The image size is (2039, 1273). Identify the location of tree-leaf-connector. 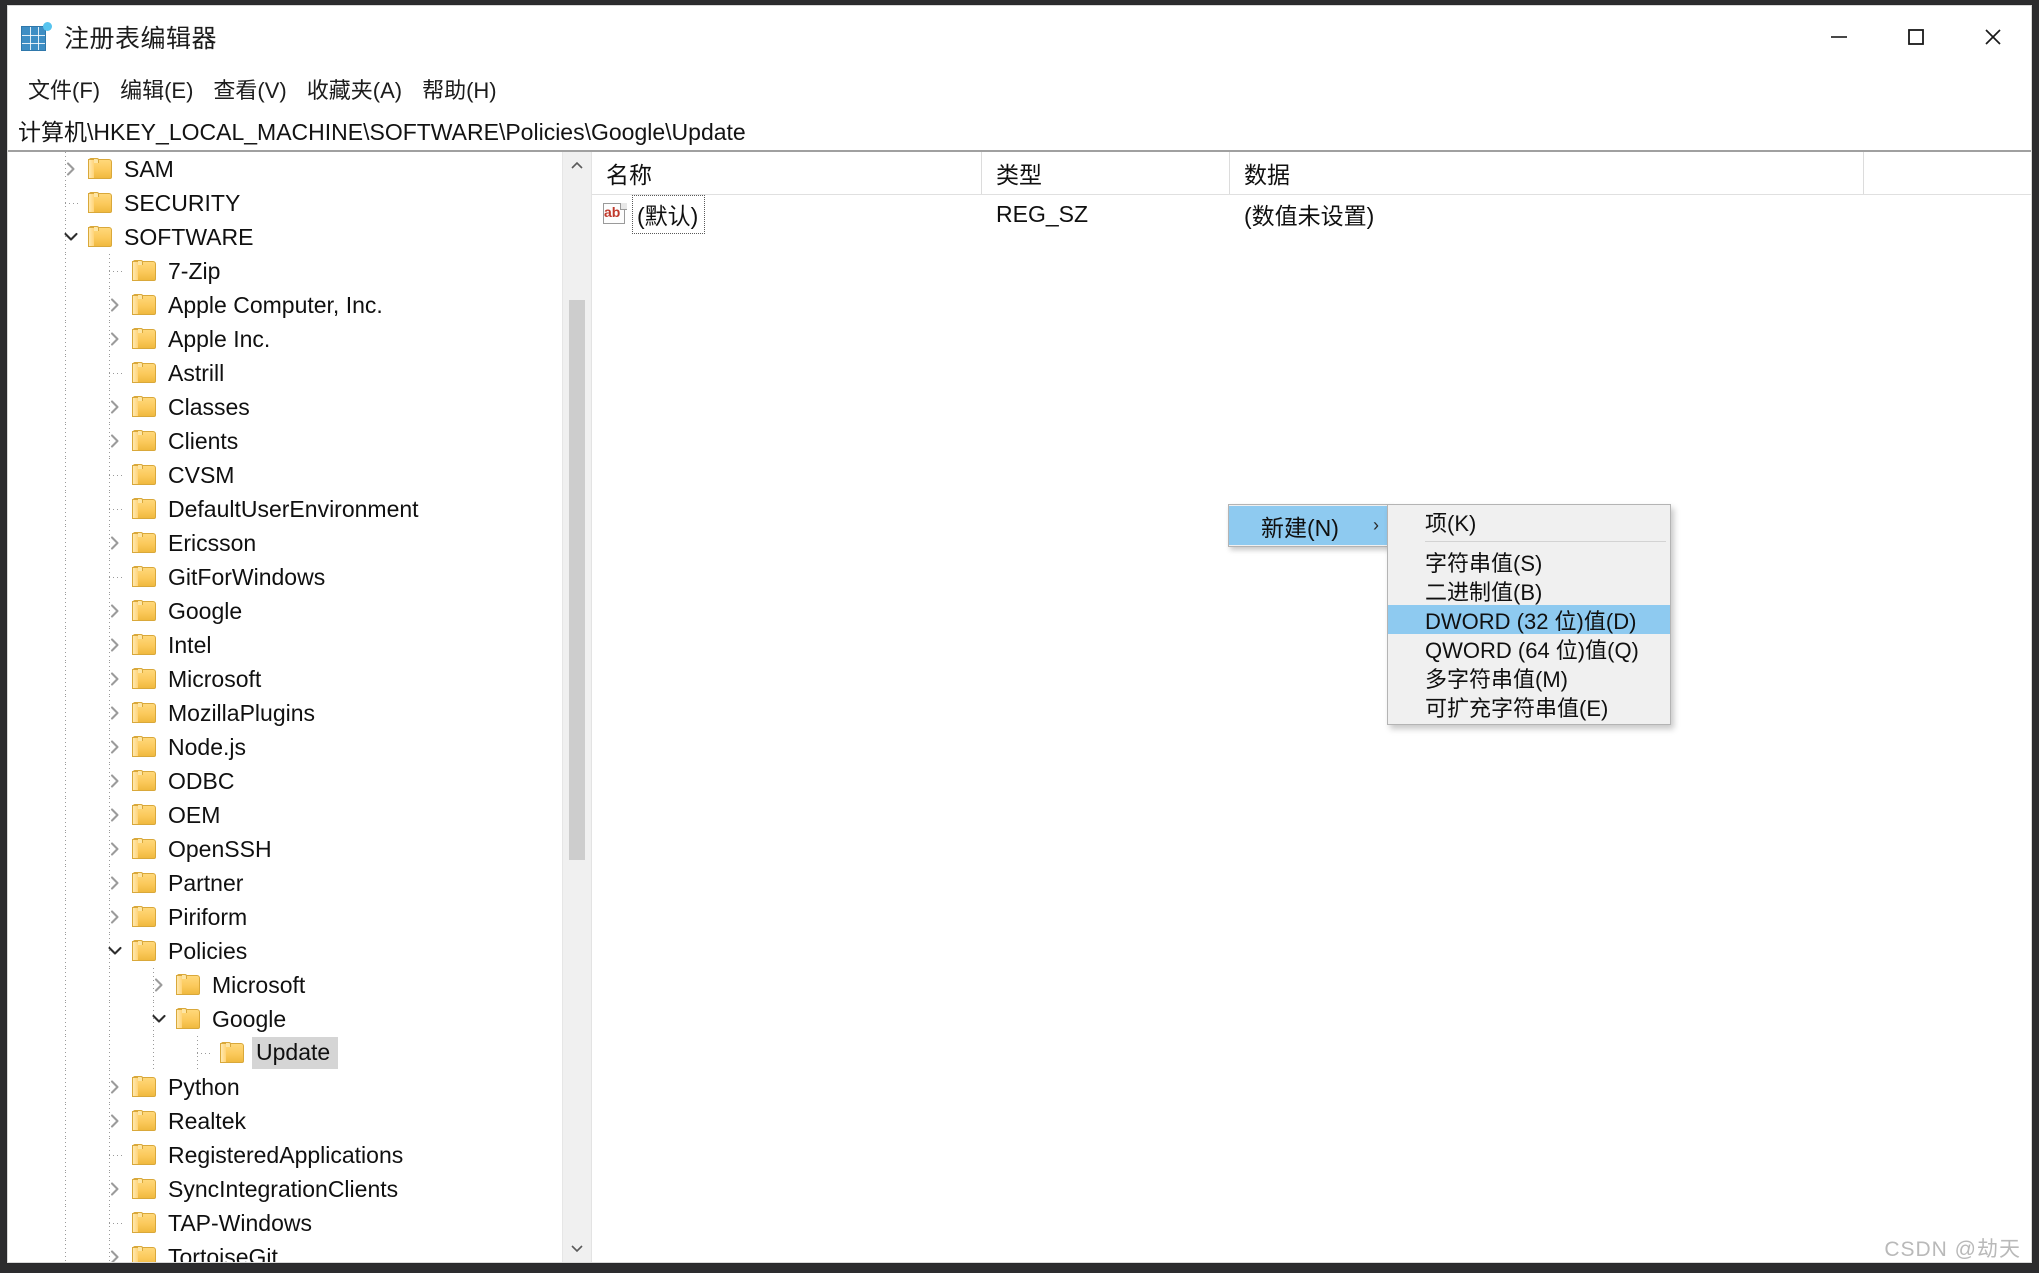
(115, 1155).